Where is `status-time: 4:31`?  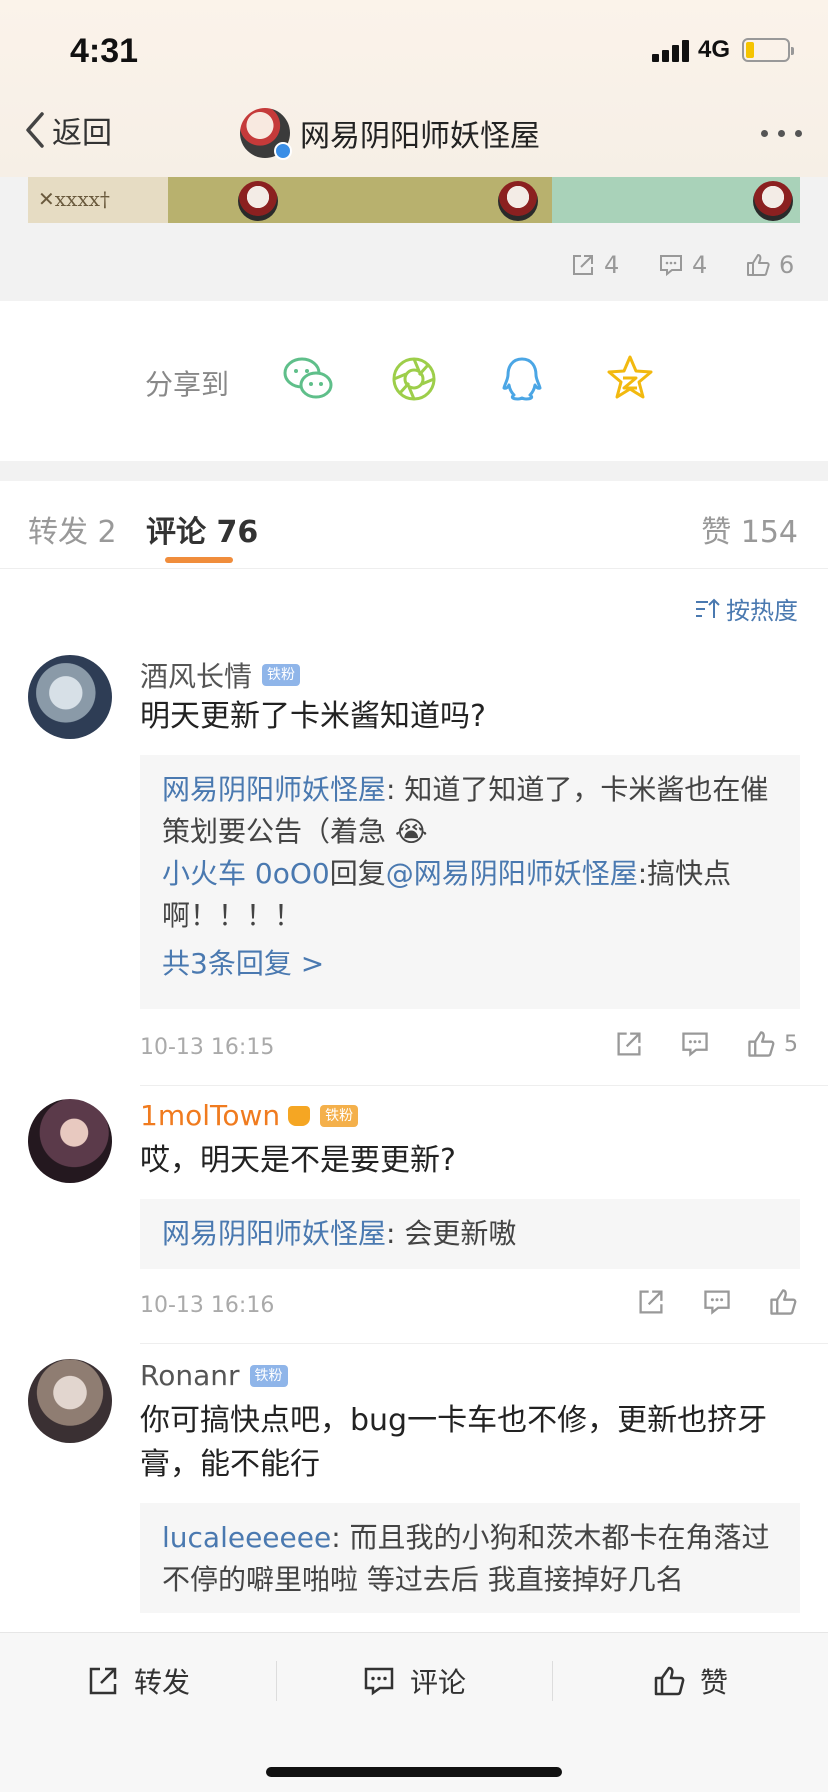 status-time: 4:31 is located at coordinates (104, 51).